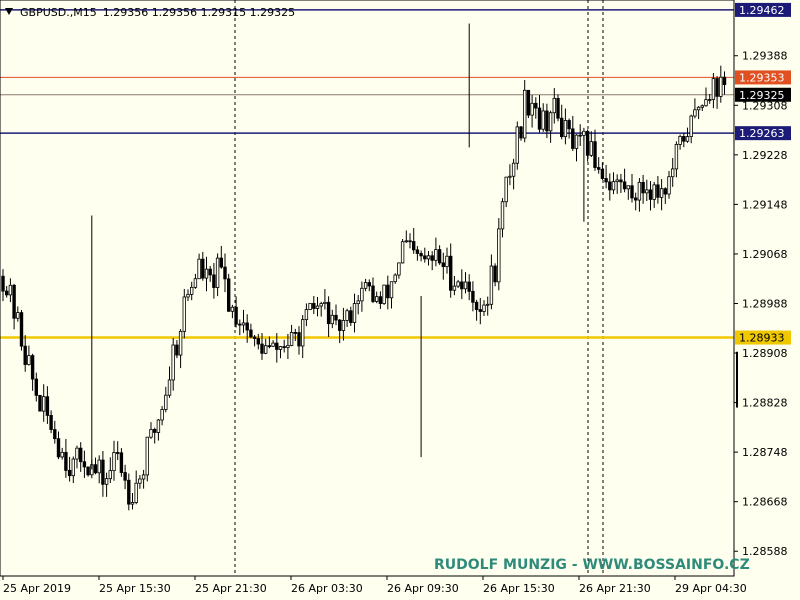 Image resolution: width=800 pixels, height=600 pixels. I want to click on y-tick-label: 1.29388, so click(765, 56).